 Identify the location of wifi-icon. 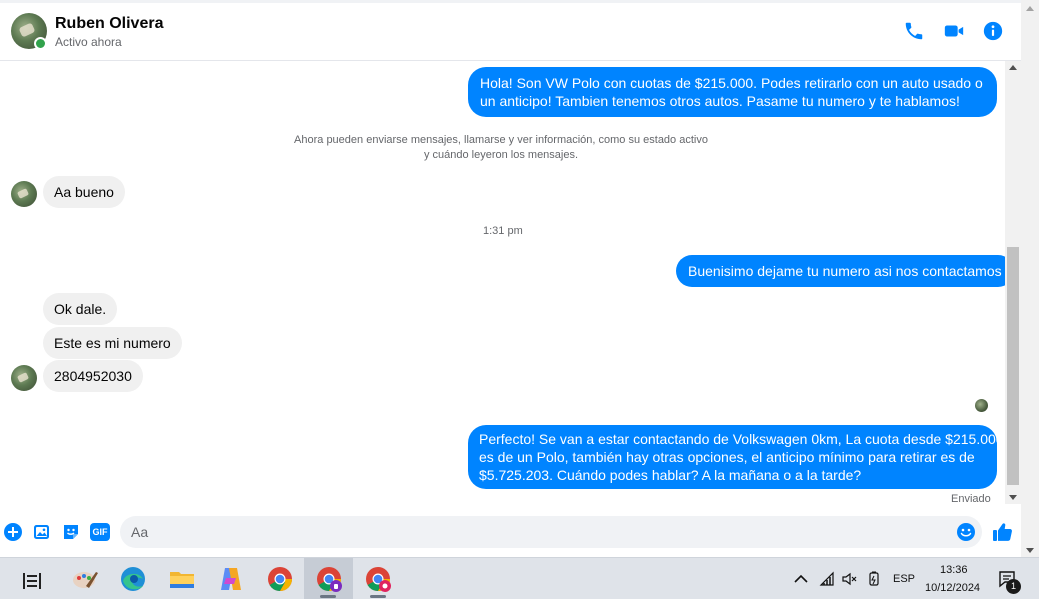
(827, 579).